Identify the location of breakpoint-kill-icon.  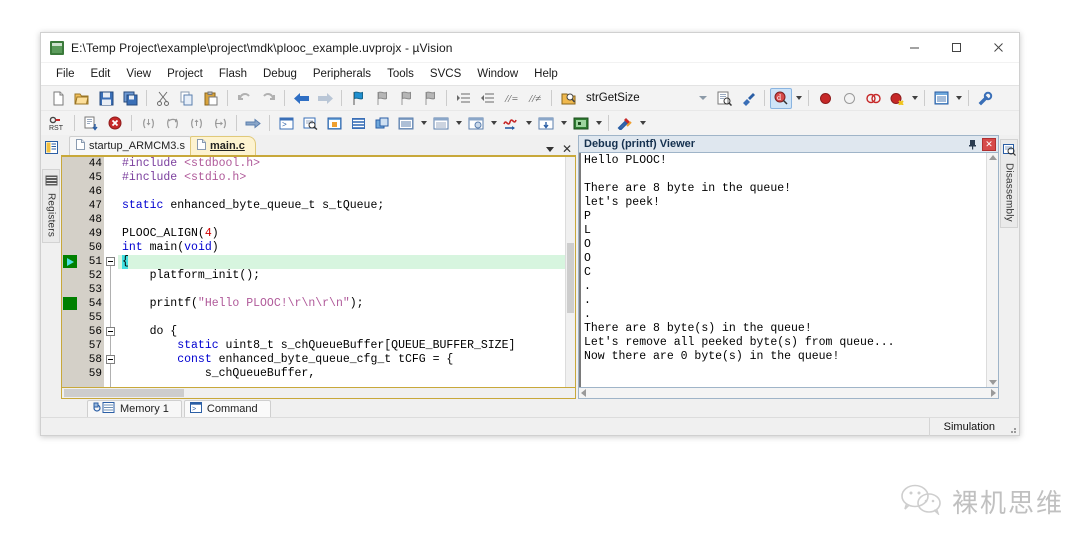
(897, 98).